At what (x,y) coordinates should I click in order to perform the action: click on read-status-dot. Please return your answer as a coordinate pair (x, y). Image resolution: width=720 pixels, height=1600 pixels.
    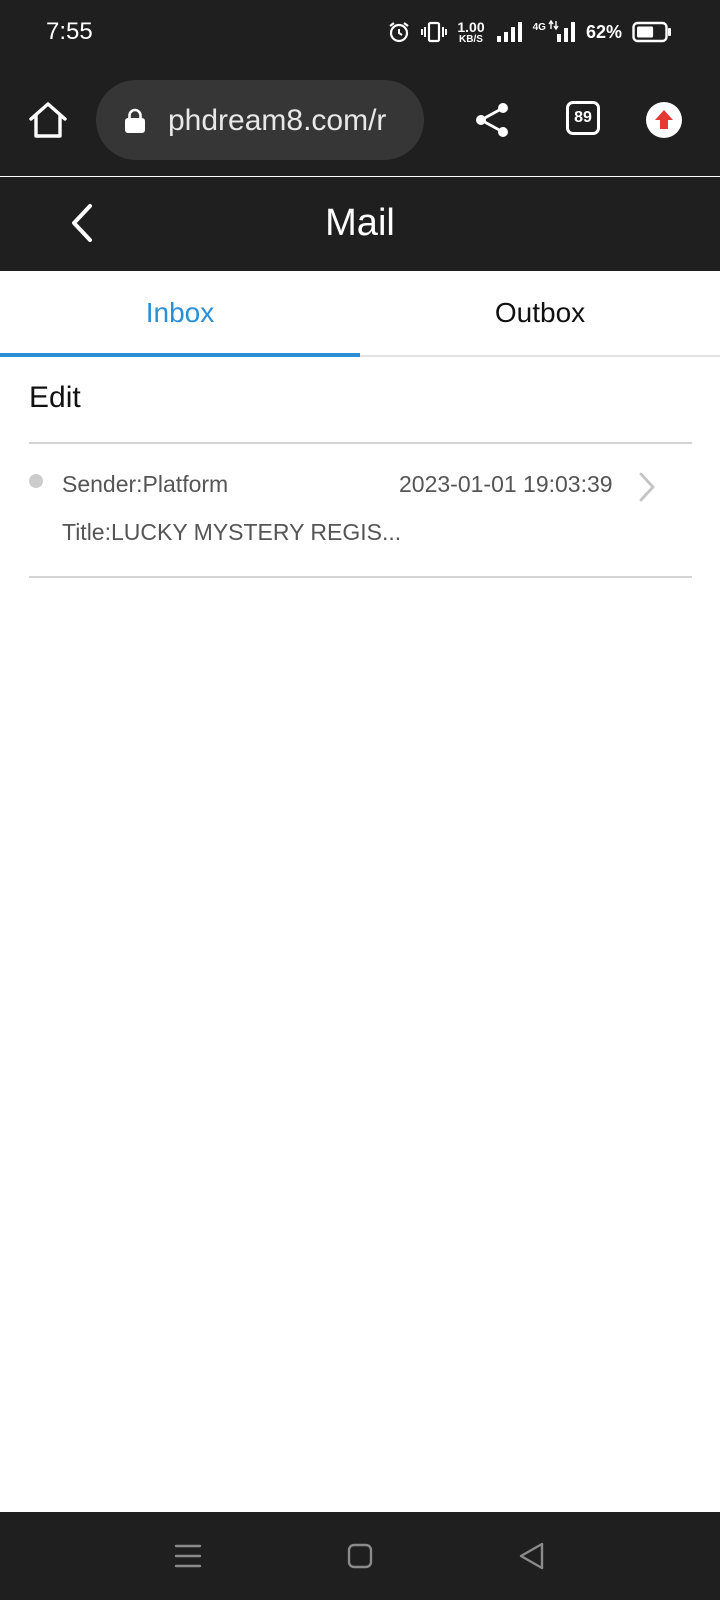
    Looking at the image, I should click on (36, 481).